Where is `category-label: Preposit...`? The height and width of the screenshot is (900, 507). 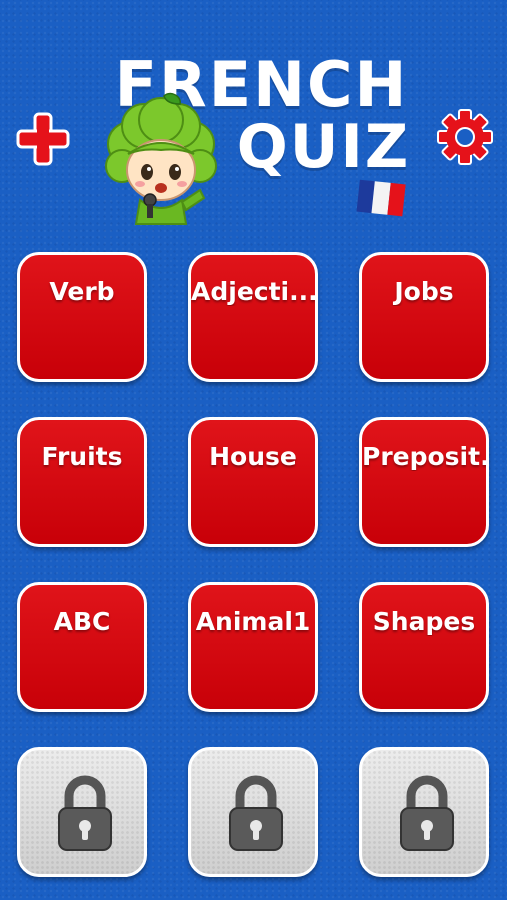 category-label: Preposit... is located at coordinates (424, 456).